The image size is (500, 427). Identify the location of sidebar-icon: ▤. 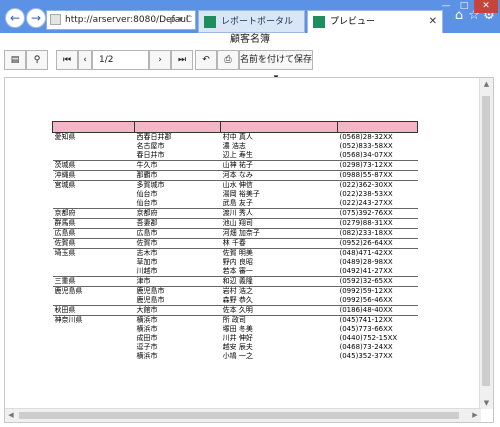
(15, 60).